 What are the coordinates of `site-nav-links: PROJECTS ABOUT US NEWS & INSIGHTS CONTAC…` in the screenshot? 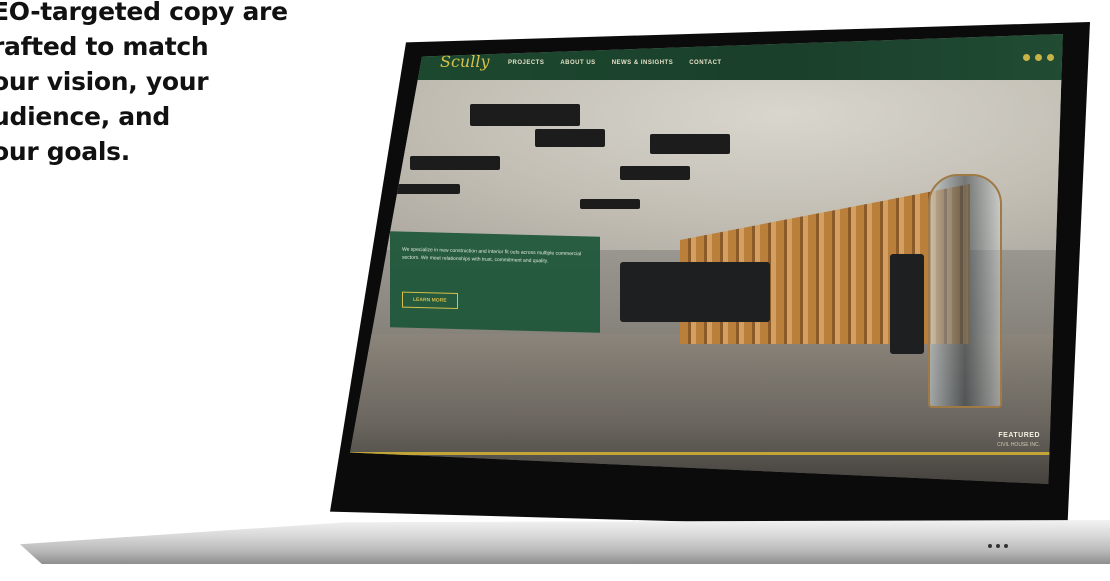 It's located at (615, 63).